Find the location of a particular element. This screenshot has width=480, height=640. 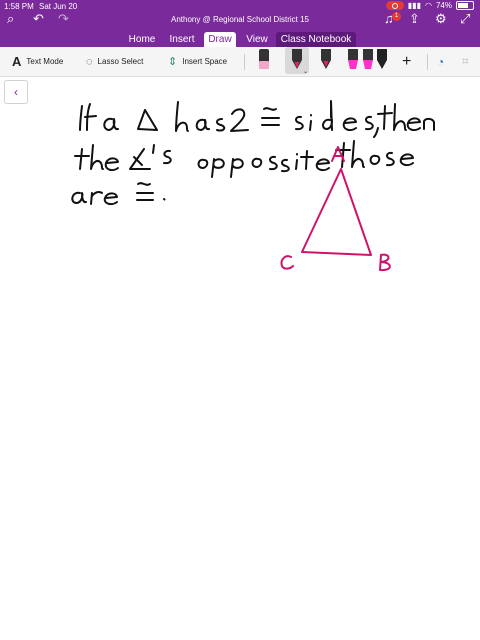

insert-space-button: ⇕ Insert Space is located at coordinates (197, 61).